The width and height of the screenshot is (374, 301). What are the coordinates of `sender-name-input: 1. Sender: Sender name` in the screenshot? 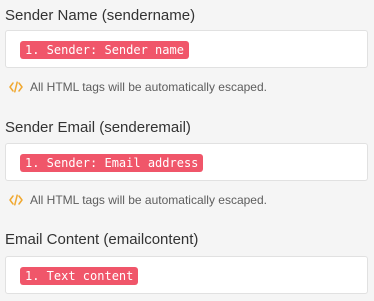 It's located at (186, 49).